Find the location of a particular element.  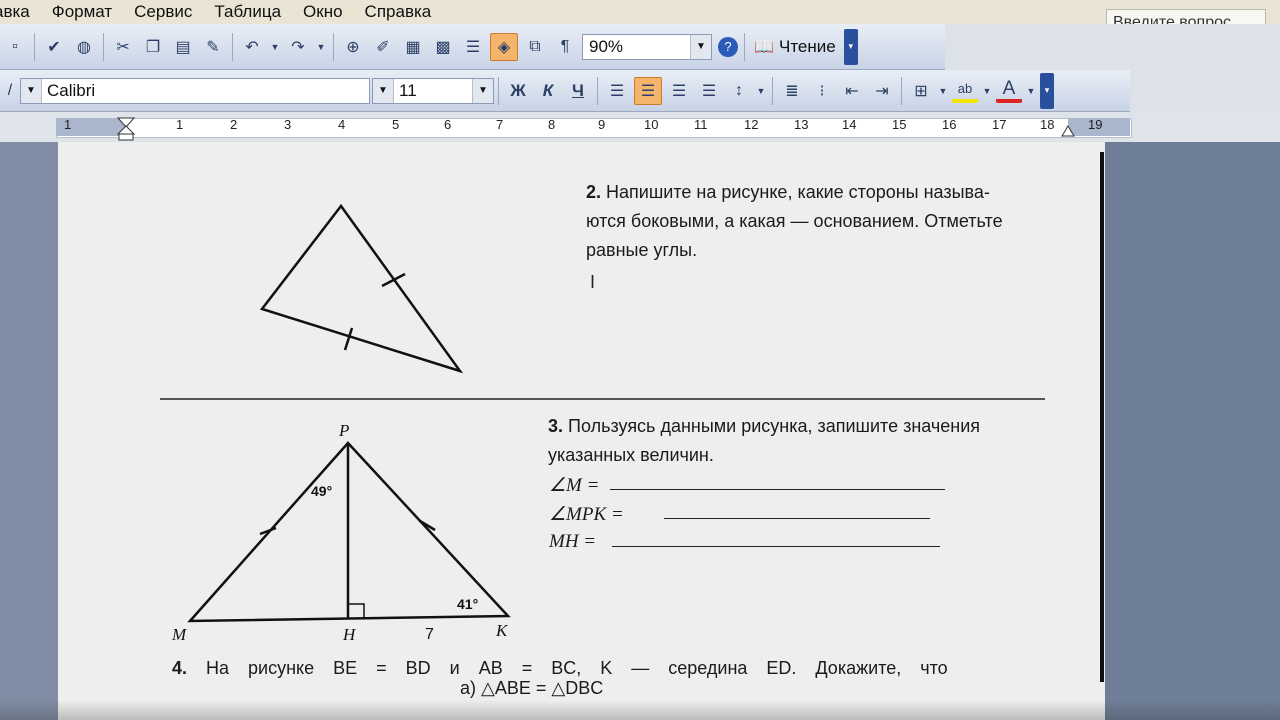

vertex-label-h: H is located at coordinates (349, 634).